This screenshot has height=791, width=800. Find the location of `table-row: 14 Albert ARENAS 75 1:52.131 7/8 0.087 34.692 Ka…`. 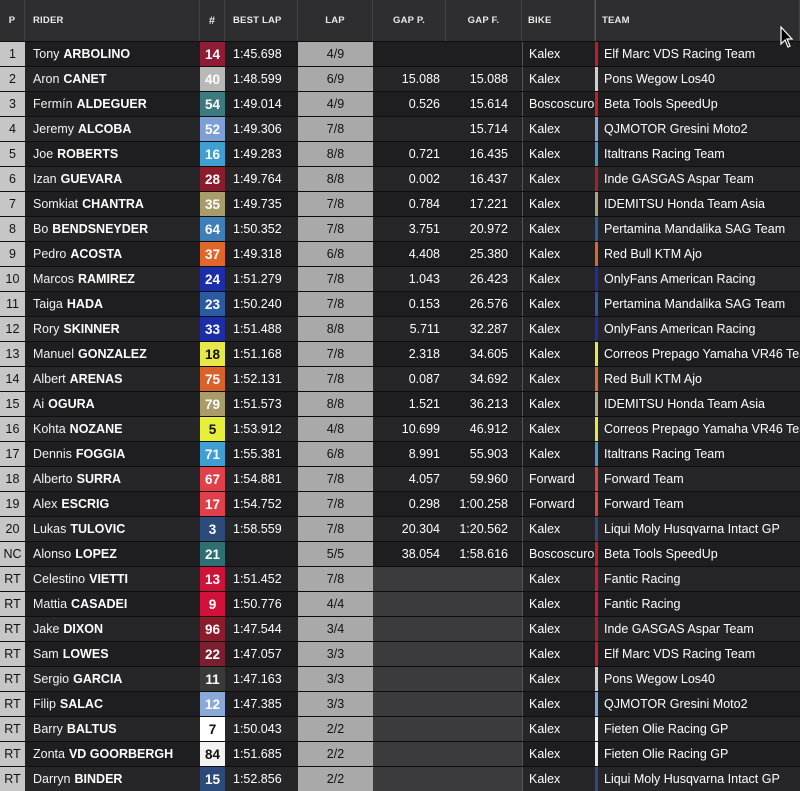

table-row: 14 Albert ARENAS 75 1:52.131 7/8 0.087 34.692 Ka… is located at coordinates (400, 378).